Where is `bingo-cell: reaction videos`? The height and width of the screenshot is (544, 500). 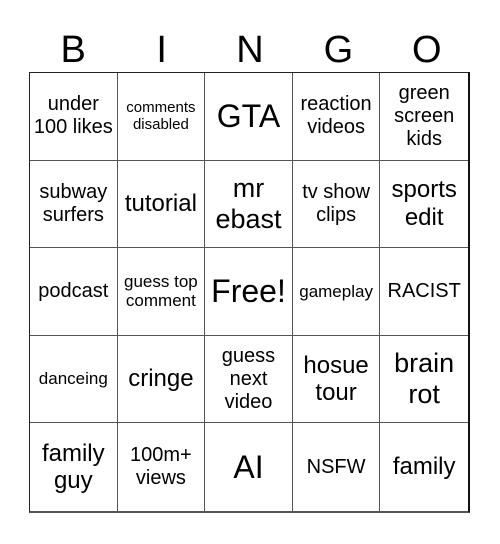 bingo-cell: reaction videos is located at coordinates (336, 117).